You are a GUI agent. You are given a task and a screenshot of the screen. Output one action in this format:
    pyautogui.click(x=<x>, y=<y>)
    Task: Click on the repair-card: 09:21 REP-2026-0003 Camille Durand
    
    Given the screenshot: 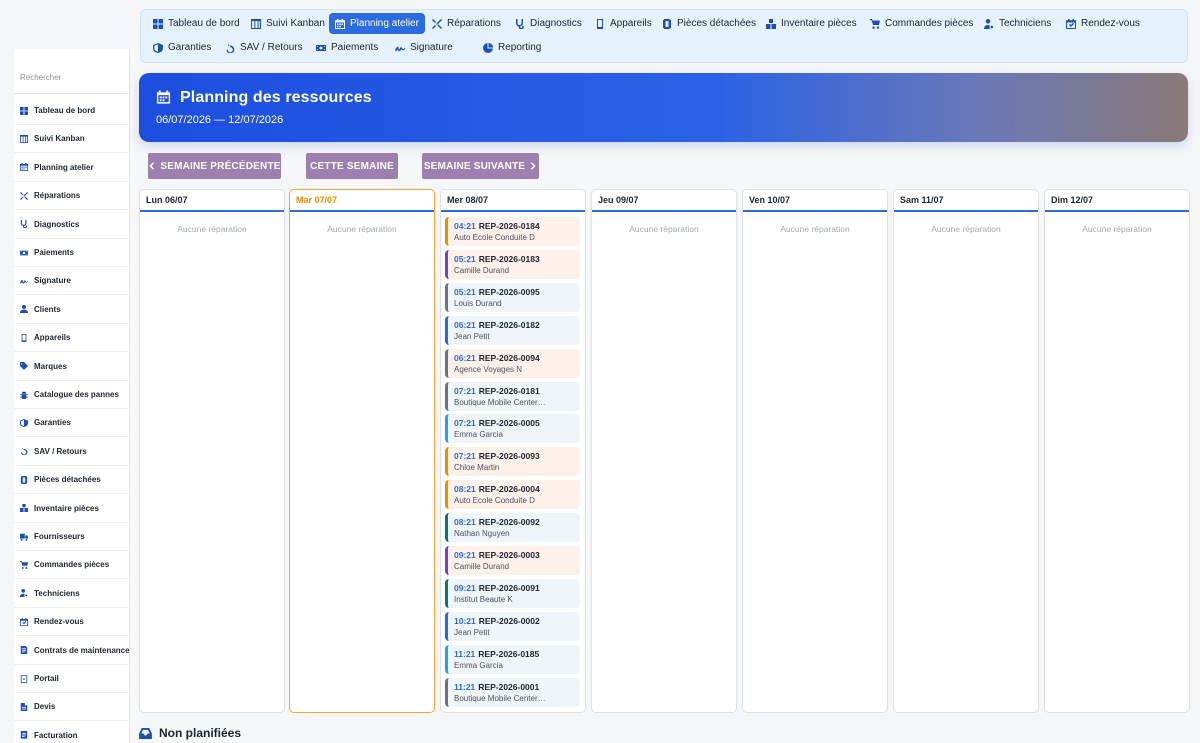 What is the action you would take?
    pyautogui.click(x=512, y=560)
    